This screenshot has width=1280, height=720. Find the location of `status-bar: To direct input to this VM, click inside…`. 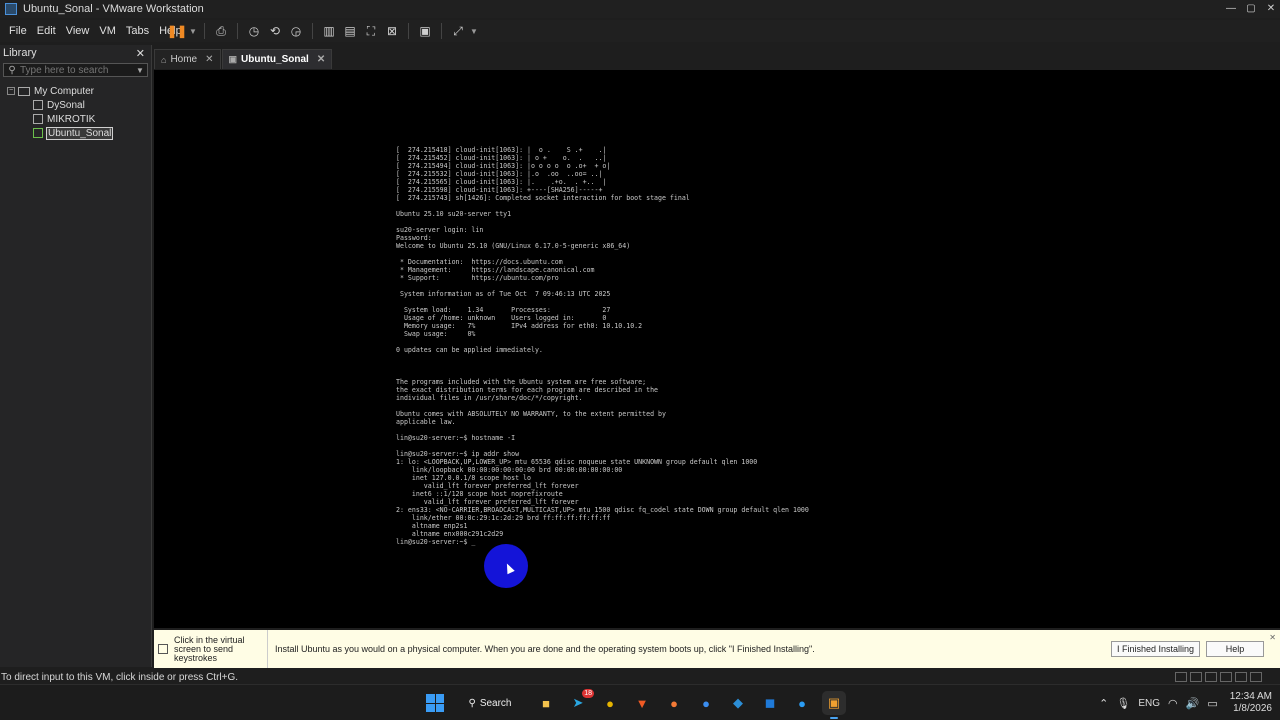

status-bar: To direct input to this VM, click inside… is located at coordinates (640, 677).